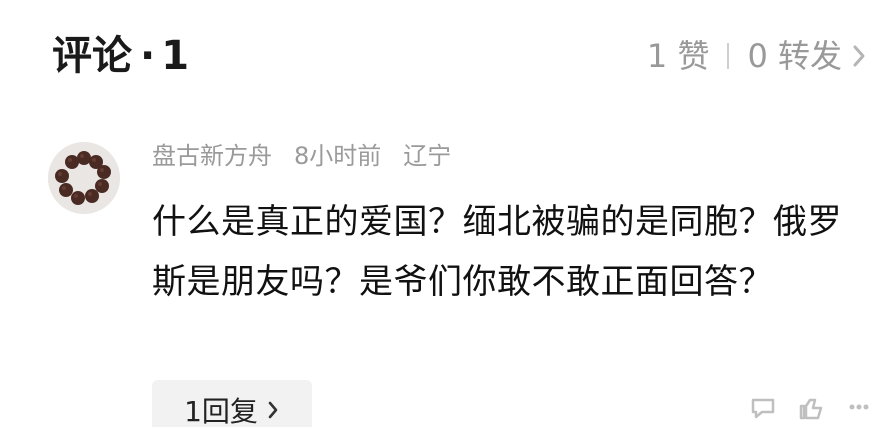 The image size is (886, 427). Describe the element at coordinates (338, 156) in the screenshot. I see `comment-time: 8小时前` at that location.